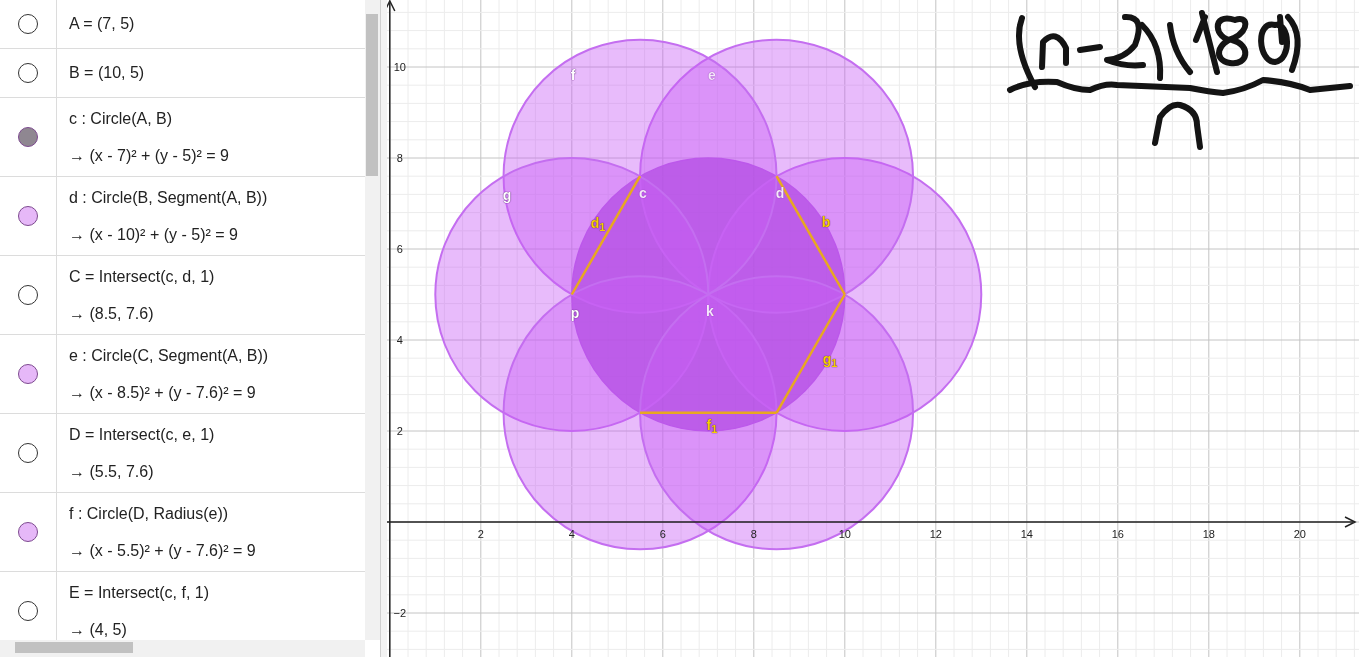  I want to click on object-value: → (x - 7)² + (y - 5)² = 9, so click(149, 155).